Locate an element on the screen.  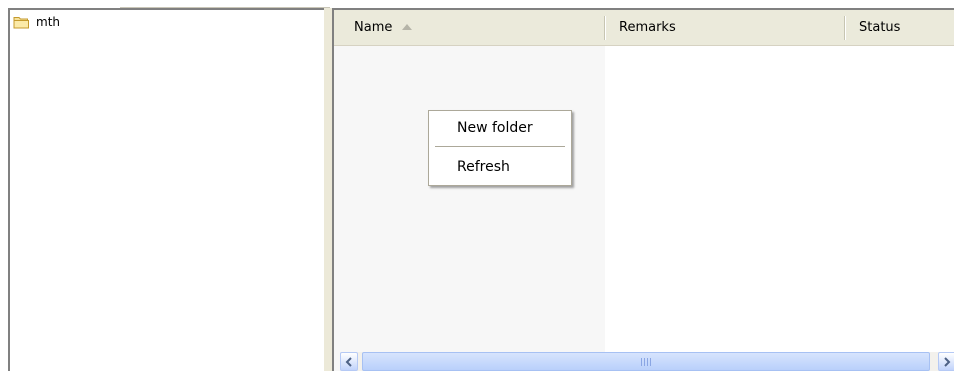
chevron-left-icon is located at coordinates (348, 361).